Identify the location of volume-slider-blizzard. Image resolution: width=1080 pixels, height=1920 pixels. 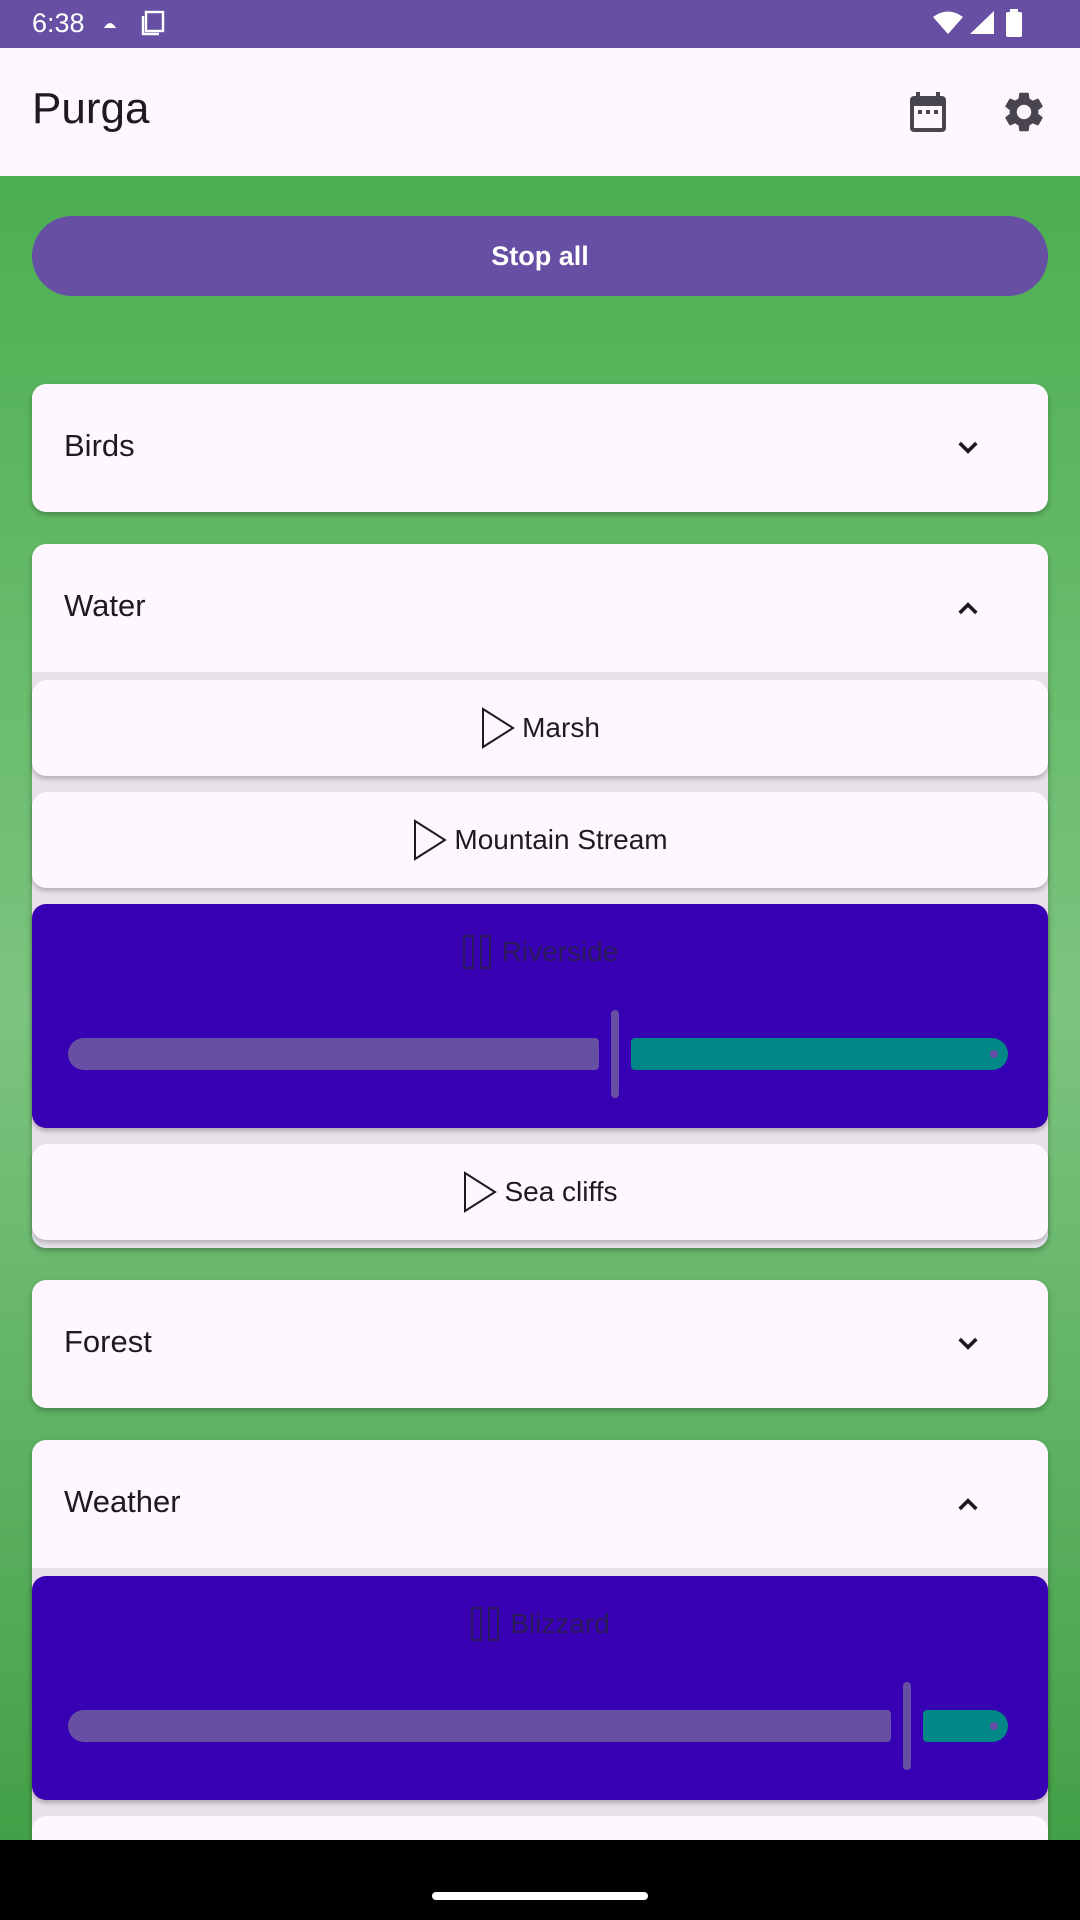
(556, 1726).